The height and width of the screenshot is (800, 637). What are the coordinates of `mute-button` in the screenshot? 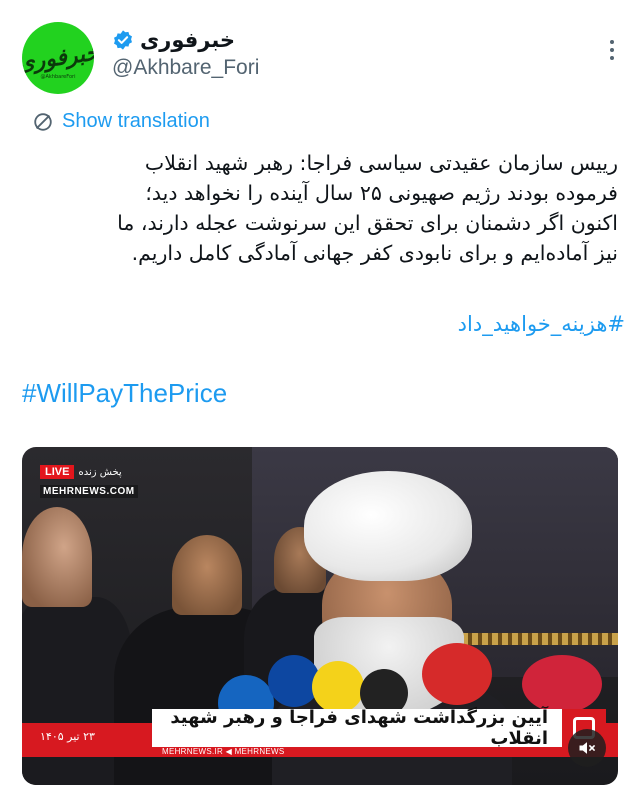 It's located at (587, 748).